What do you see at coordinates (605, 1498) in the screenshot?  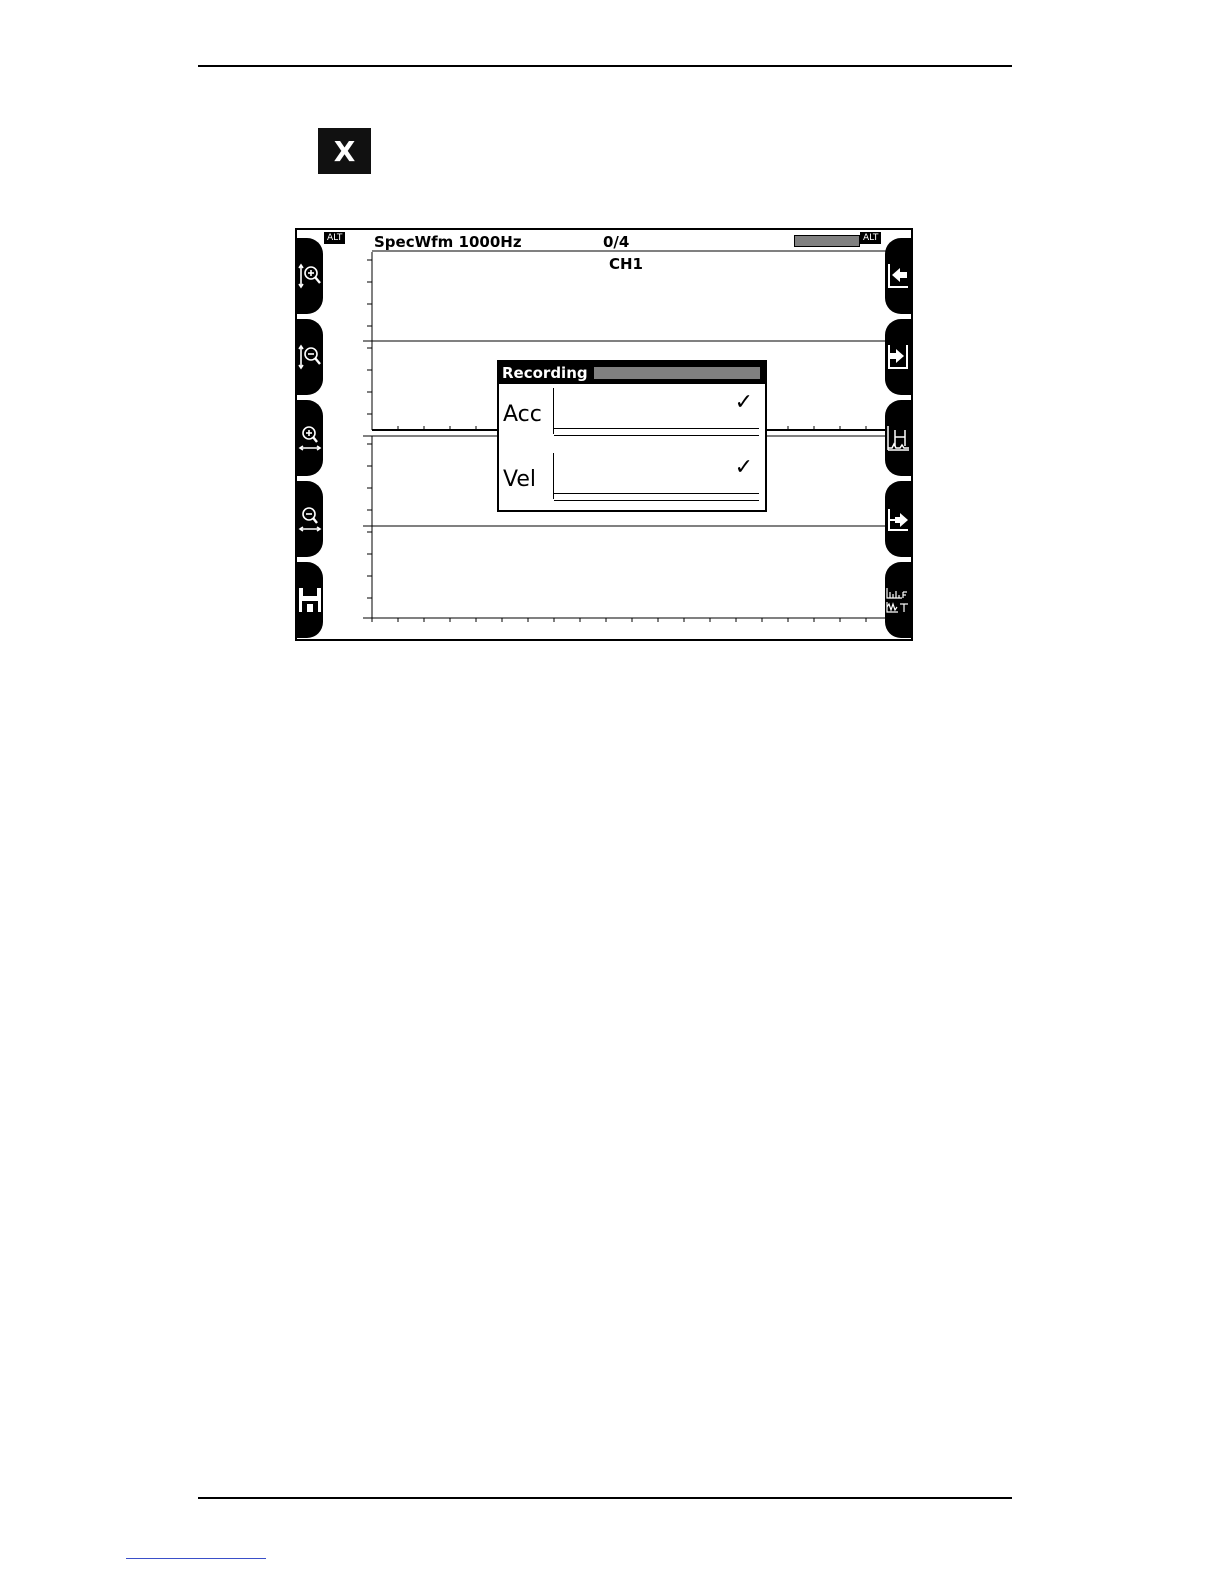 I see `page-bottom-rule` at bounding box center [605, 1498].